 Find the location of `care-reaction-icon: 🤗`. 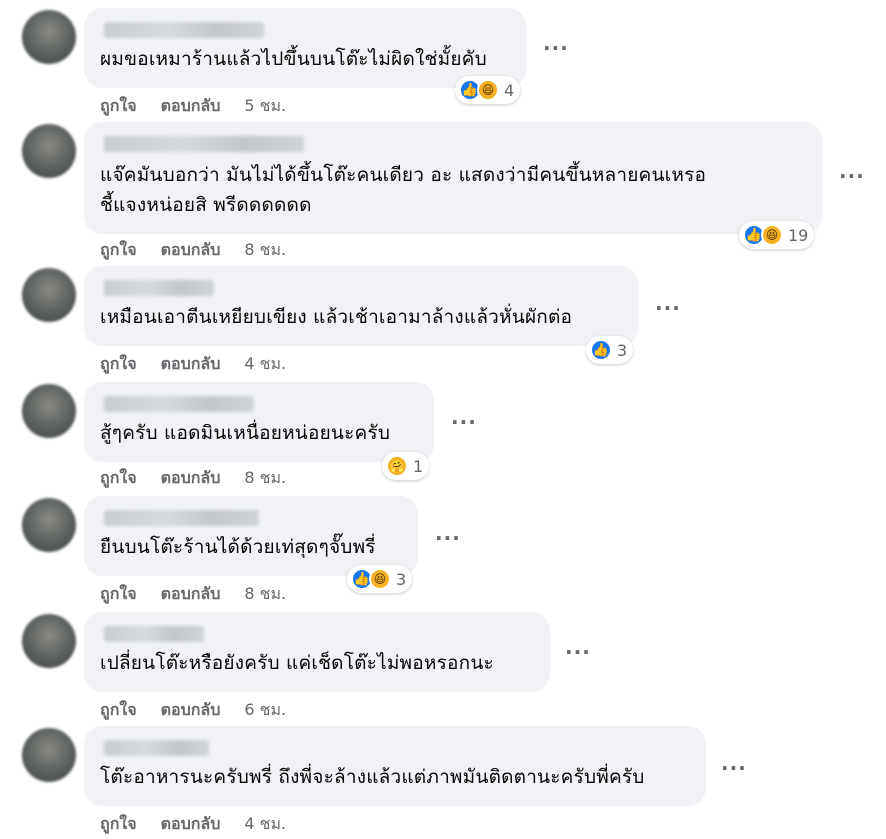

care-reaction-icon: 🤗 is located at coordinates (397, 466).